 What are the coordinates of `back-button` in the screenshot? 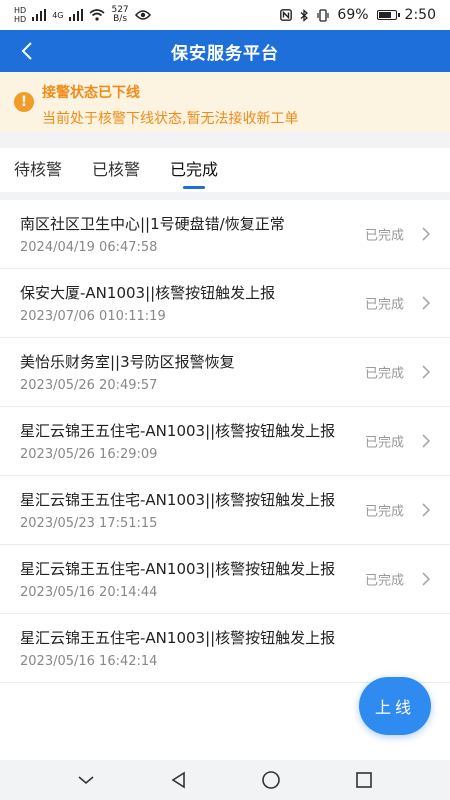 It's located at (27, 51).